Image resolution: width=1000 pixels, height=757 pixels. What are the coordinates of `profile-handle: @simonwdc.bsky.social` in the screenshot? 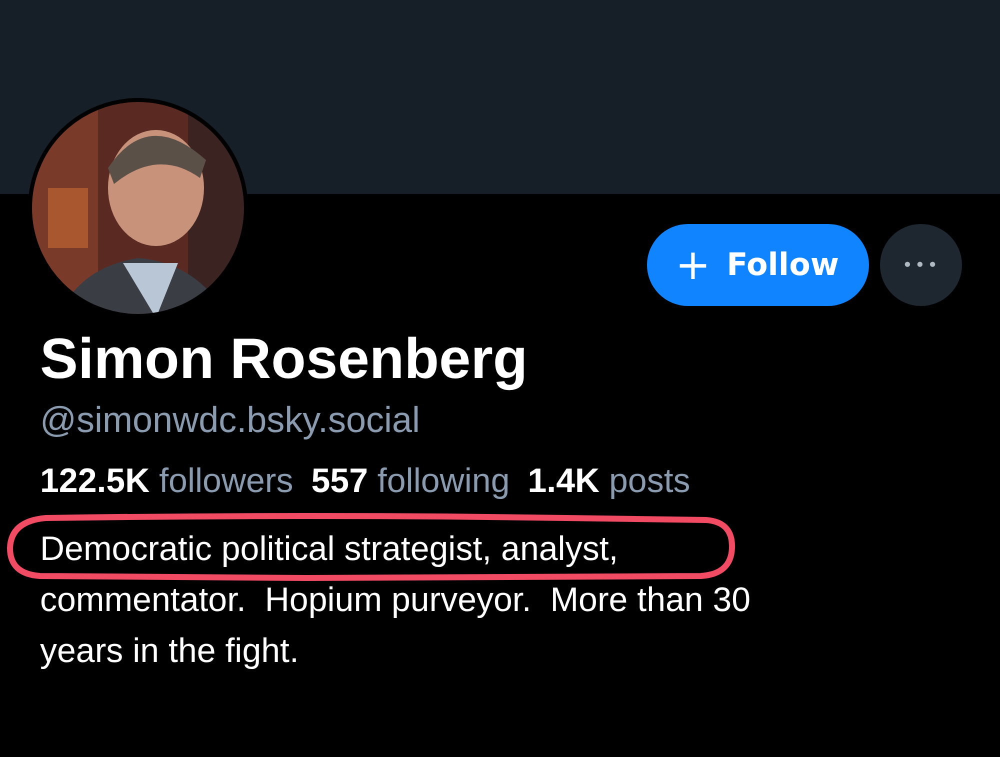 It's located at (230, 420).